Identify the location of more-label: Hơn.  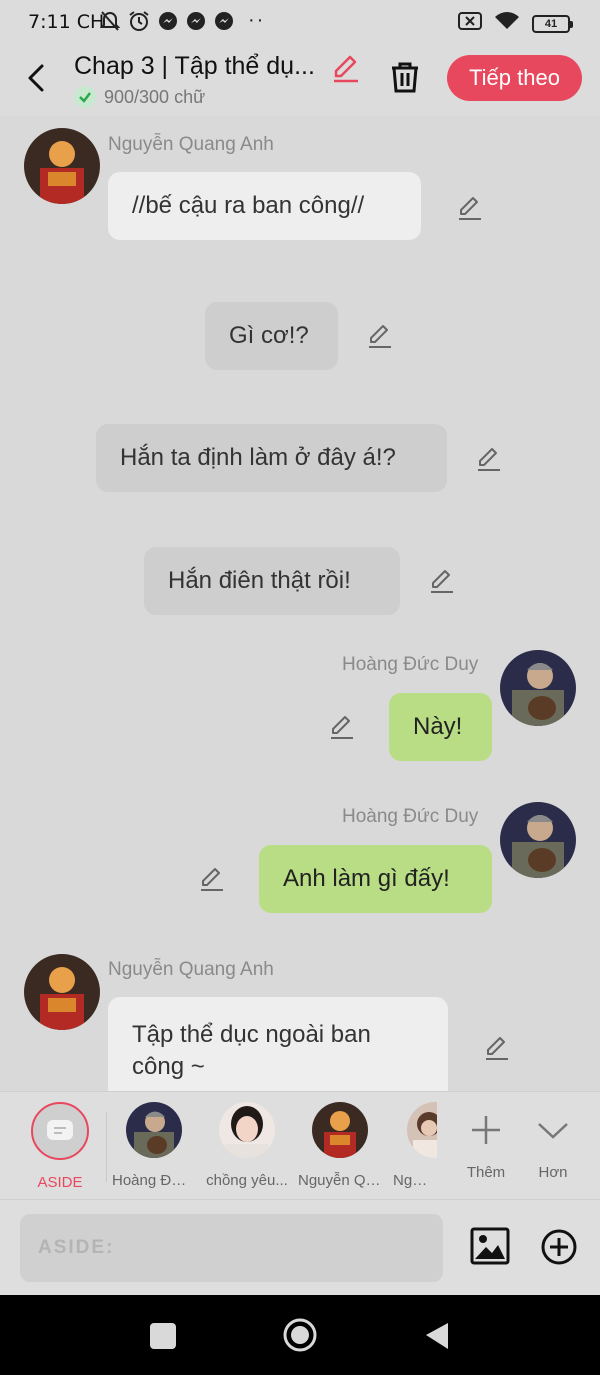
(553, 1172).